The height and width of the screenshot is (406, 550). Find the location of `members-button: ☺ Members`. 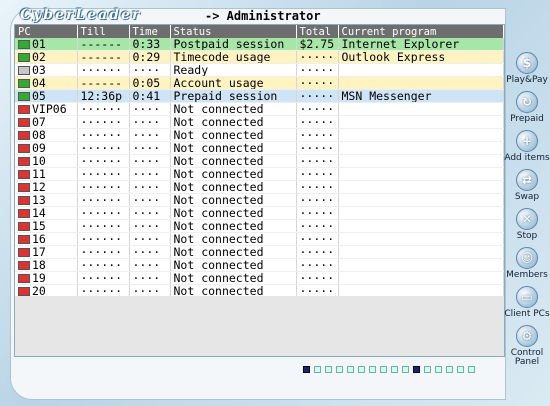

members-button: ☺ Members is located at coordinates (527, 266).